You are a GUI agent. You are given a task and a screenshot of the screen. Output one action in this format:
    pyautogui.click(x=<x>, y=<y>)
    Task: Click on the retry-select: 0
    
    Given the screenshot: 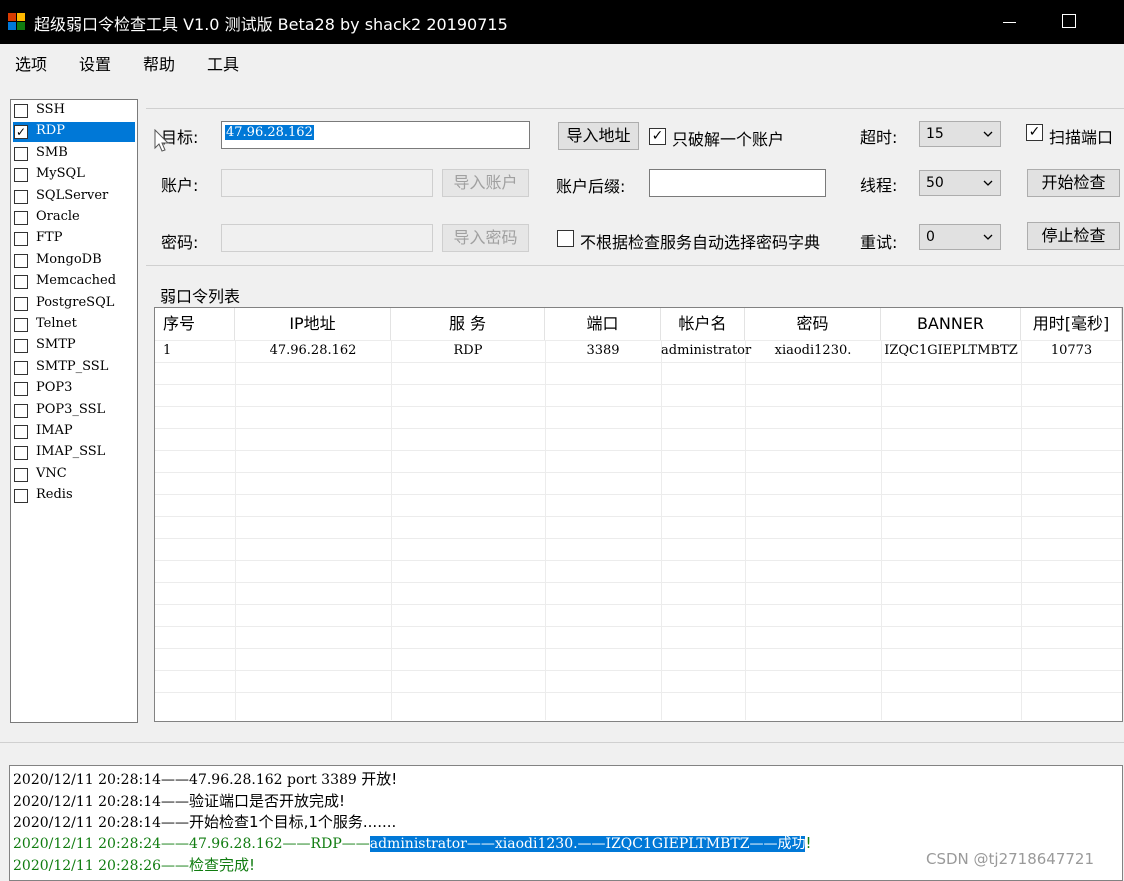 What is the action you would take?
    pyautogui.click(x=960, y=237)
    